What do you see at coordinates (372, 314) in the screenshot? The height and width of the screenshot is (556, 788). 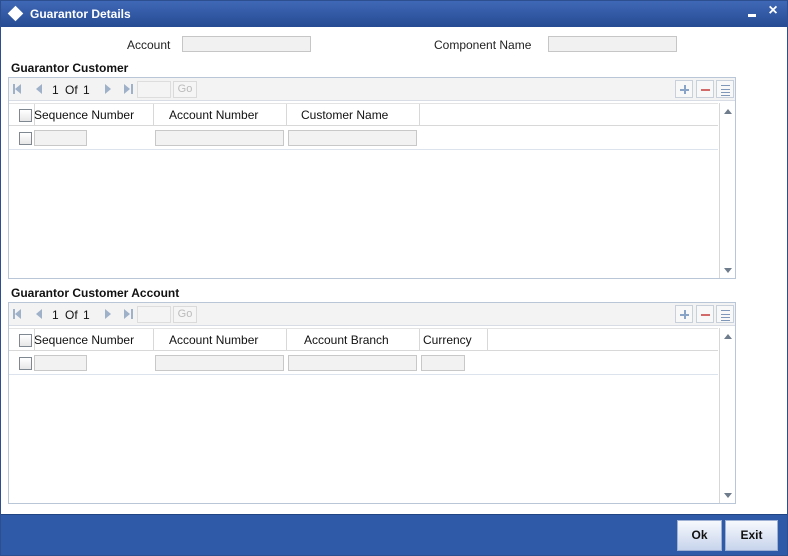 I see `guarantor-customer-account-pagination: 1 Of 1 Go` at bounding box center [372, 314].